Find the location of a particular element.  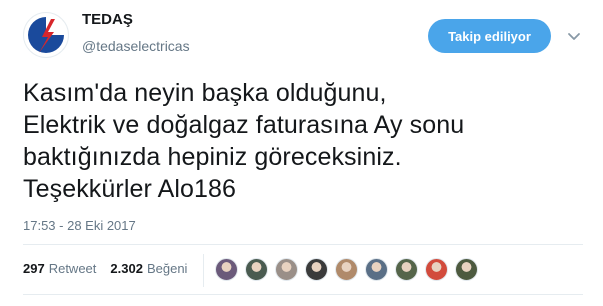

liker-avatars is located at coordinates (350, 269).